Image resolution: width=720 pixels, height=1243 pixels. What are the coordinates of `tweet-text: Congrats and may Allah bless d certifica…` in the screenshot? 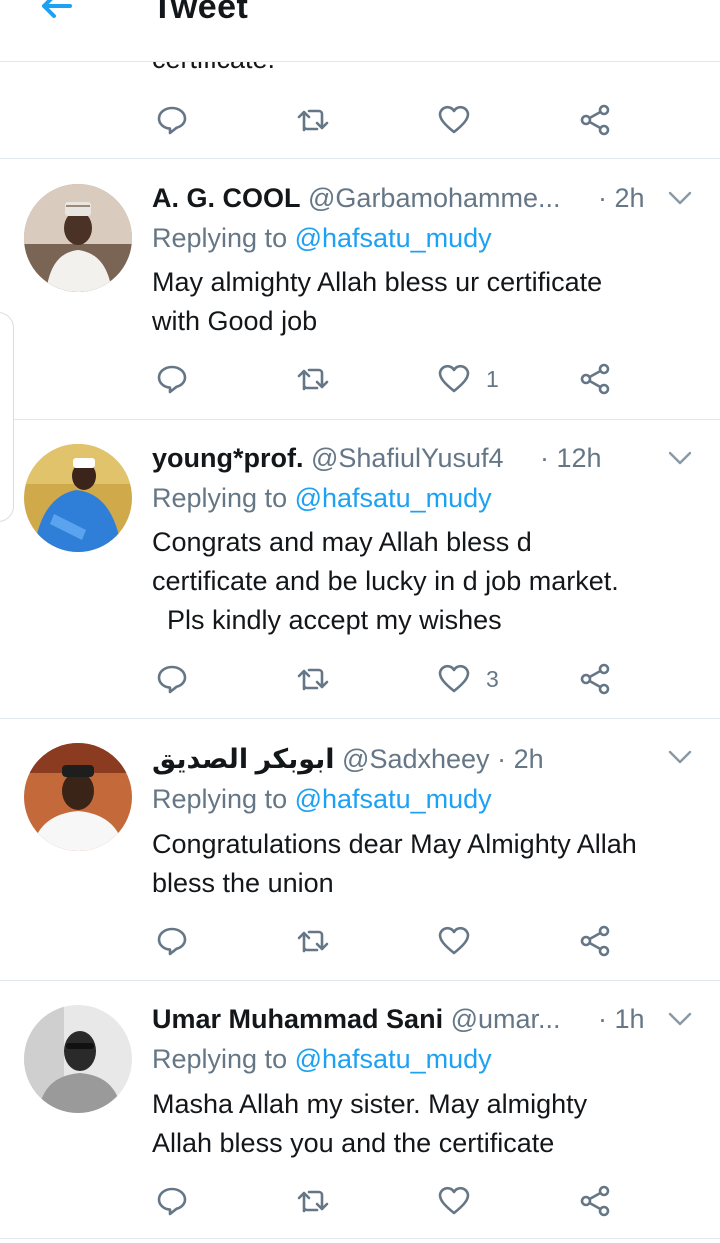 It's located at (427, 581).